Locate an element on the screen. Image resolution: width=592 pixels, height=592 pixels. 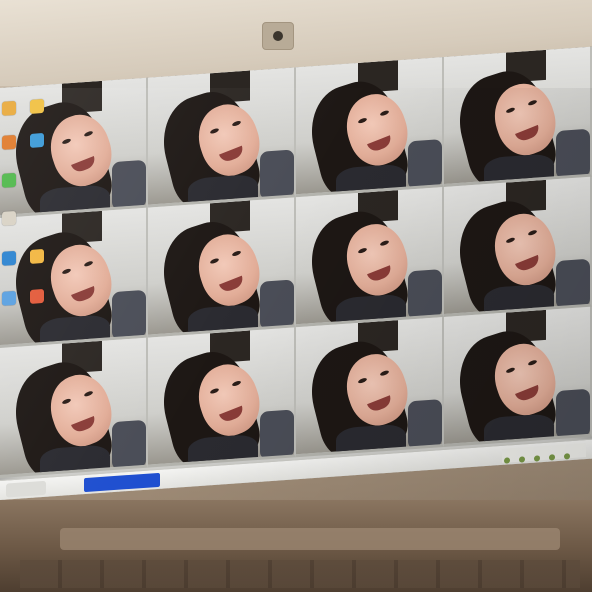
laptop-hinge is located at coordinates (310, 539).